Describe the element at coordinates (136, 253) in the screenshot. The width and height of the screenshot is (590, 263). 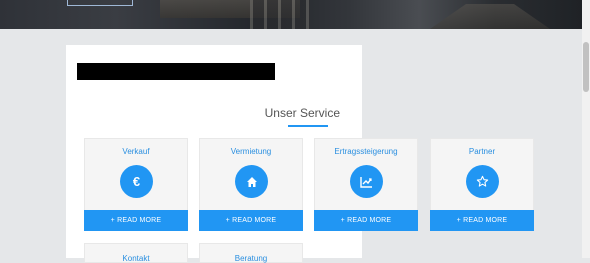
I see `service-card-kontakt: Kontakt` at that location.